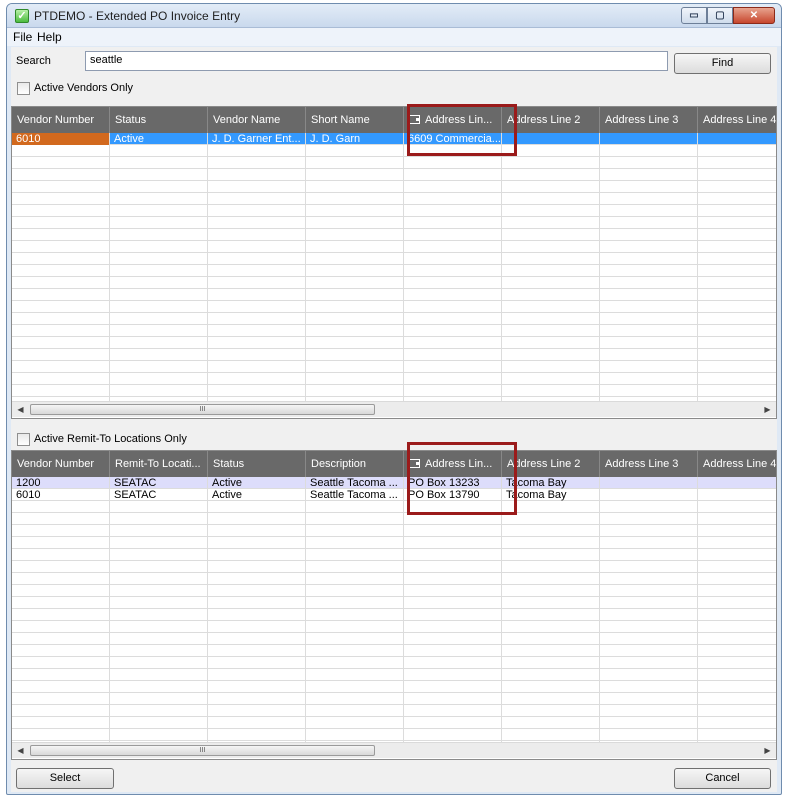  What do you see at coordinates (61, 483) in the screenshot?
I see `table-cell: 1200` at bounding box center [61, 483].